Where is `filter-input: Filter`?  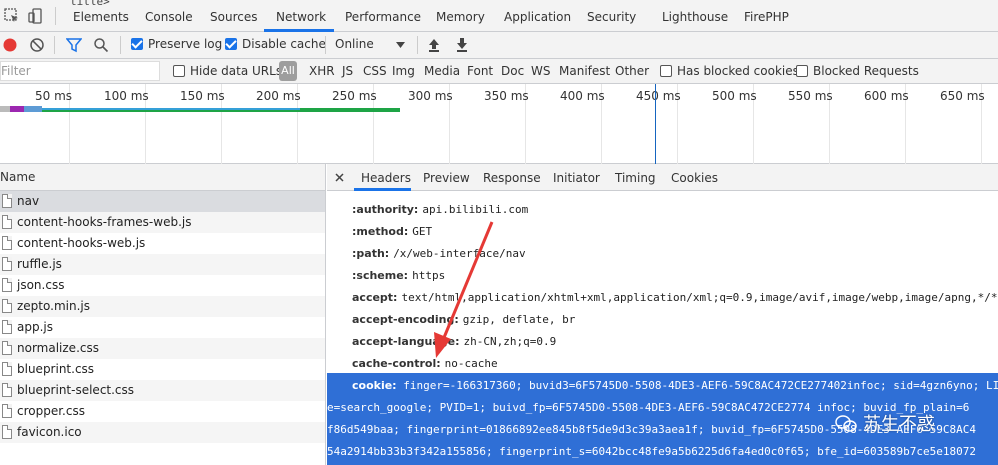
filter-input: Filter is located at coordinates (80, 71).